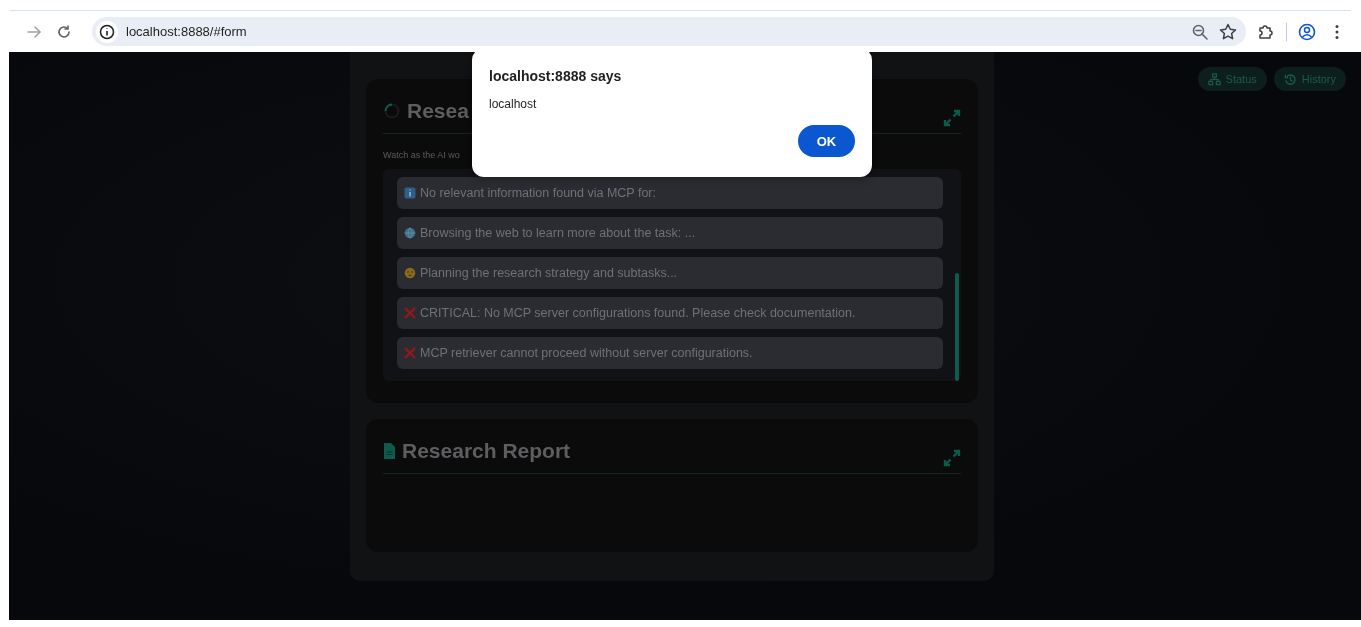 This screenshot has height=627, width=1361. I want to click on network-icon, so click(1214, 79).